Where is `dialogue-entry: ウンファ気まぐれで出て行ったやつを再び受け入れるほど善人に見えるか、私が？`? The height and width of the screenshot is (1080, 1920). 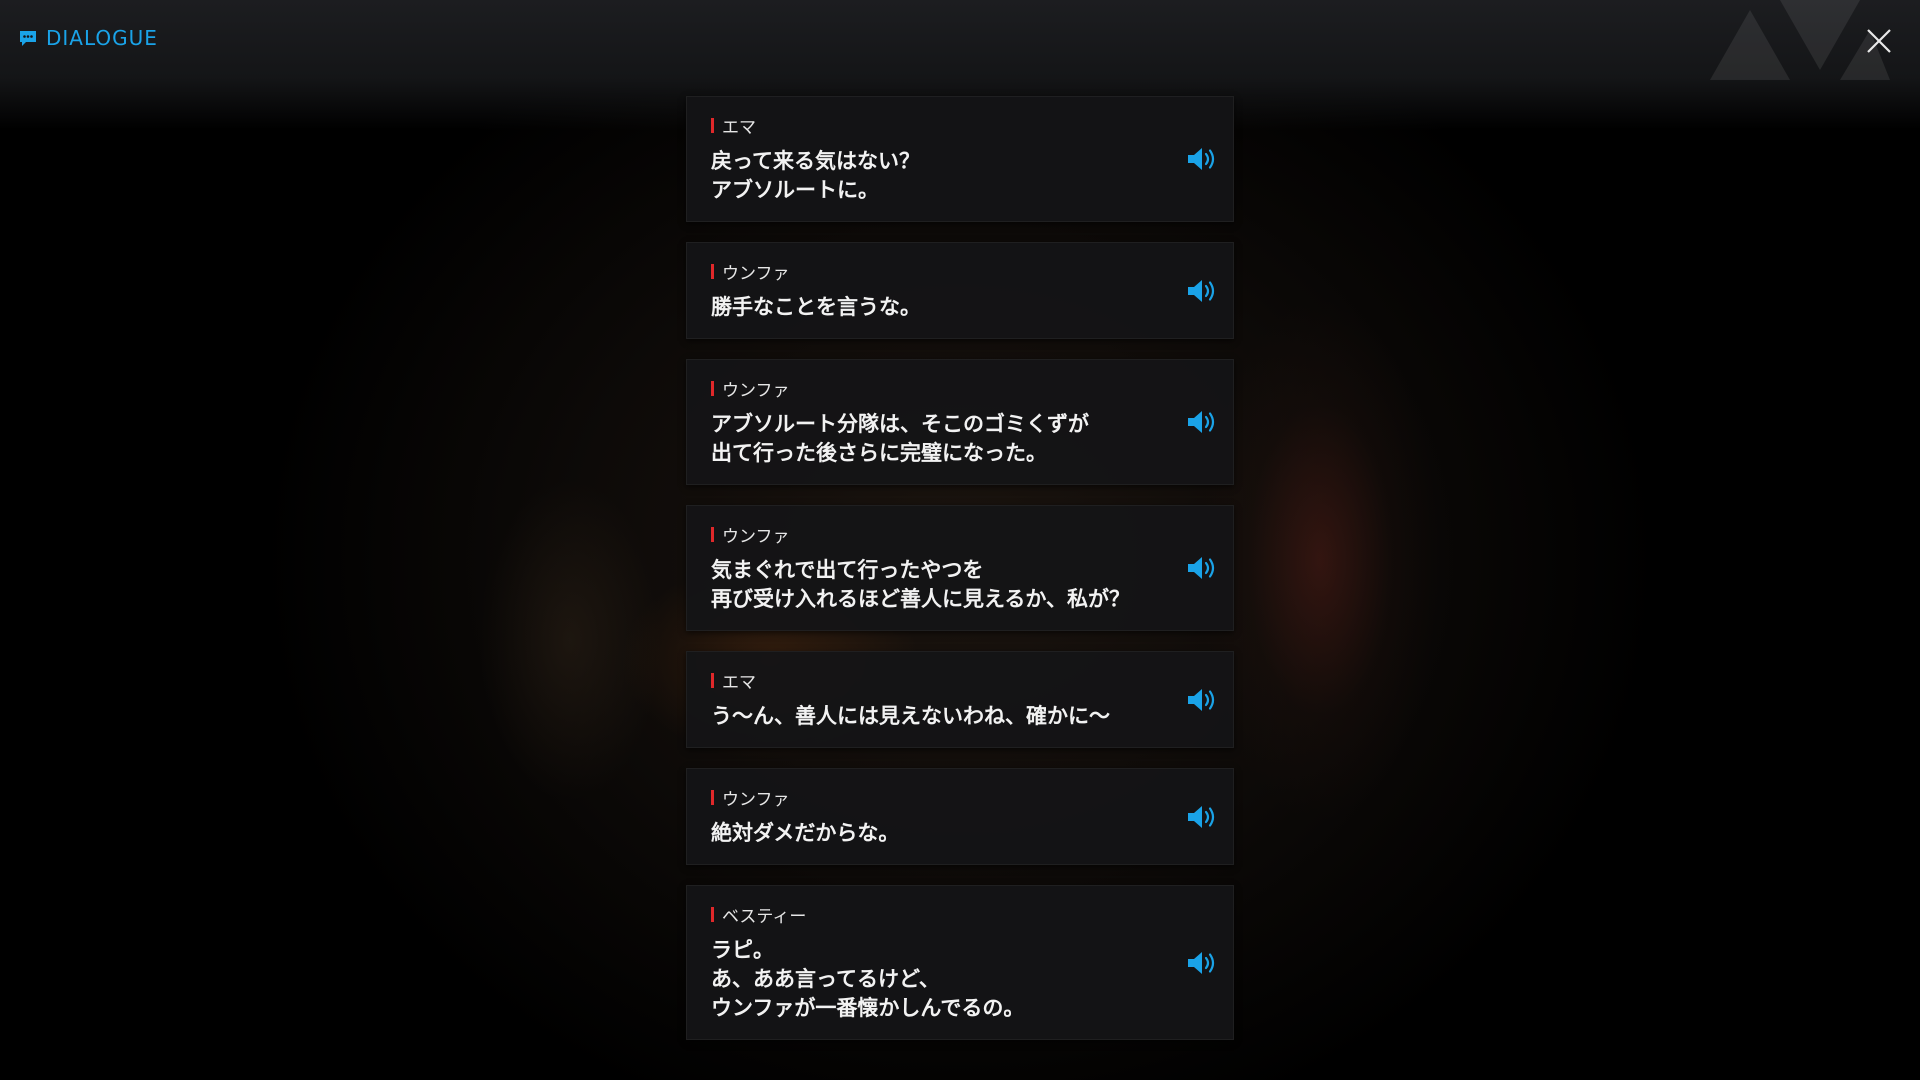 dialogue-entry: ウンファ気まぐれで出て行ったやつを再び受け入れるほど善人に見えるか、私が？ is located at coordinates (960, 568).